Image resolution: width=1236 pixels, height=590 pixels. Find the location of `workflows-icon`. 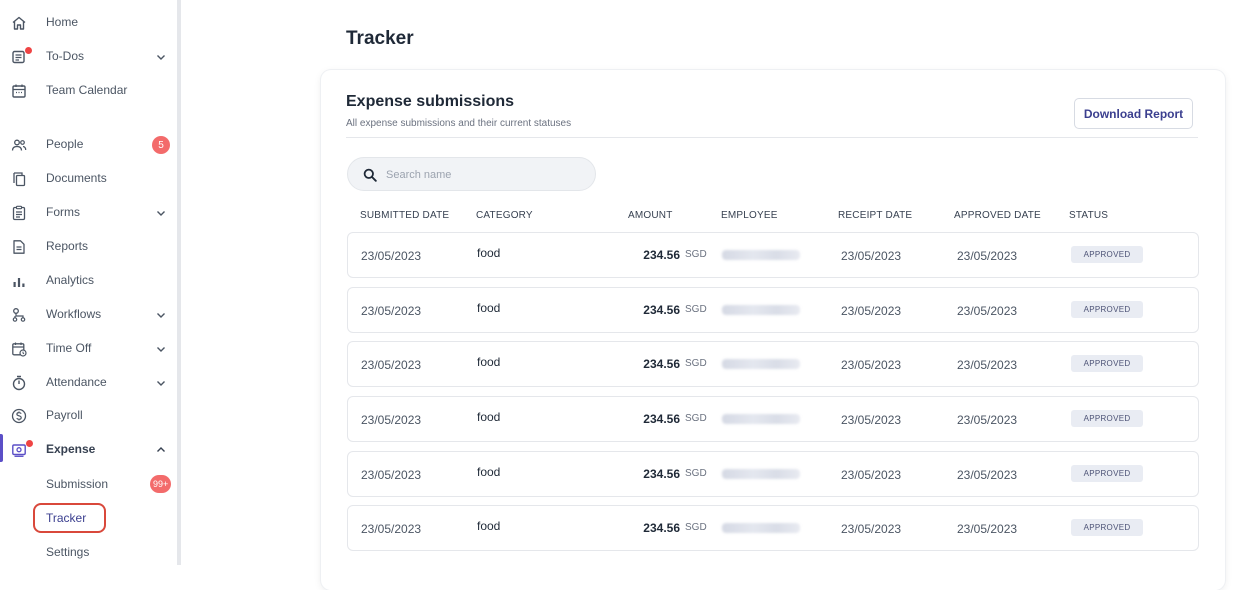

workflows-icon is located at coordinates (19, 315).